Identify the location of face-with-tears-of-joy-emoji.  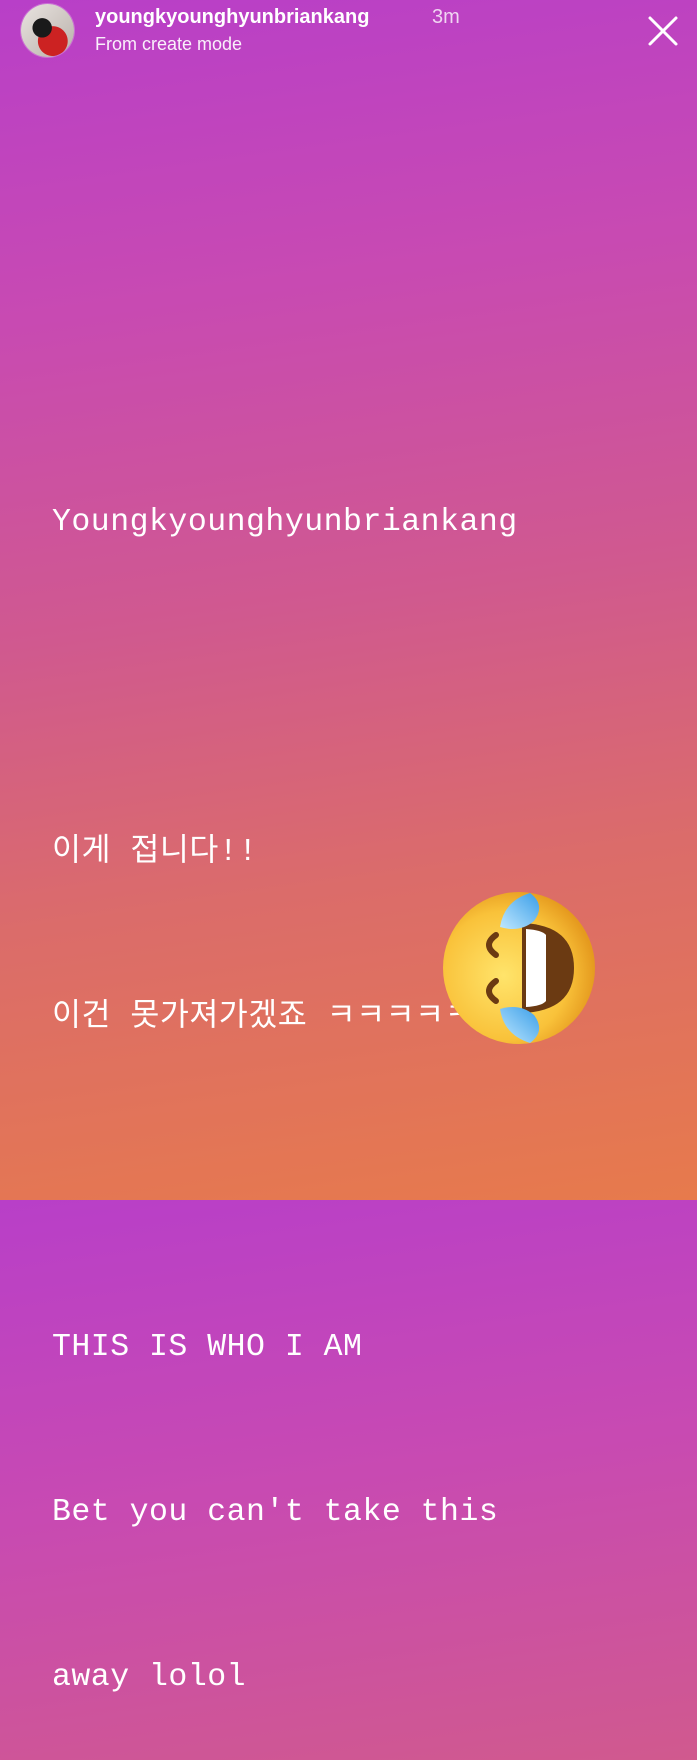
(519, 968).